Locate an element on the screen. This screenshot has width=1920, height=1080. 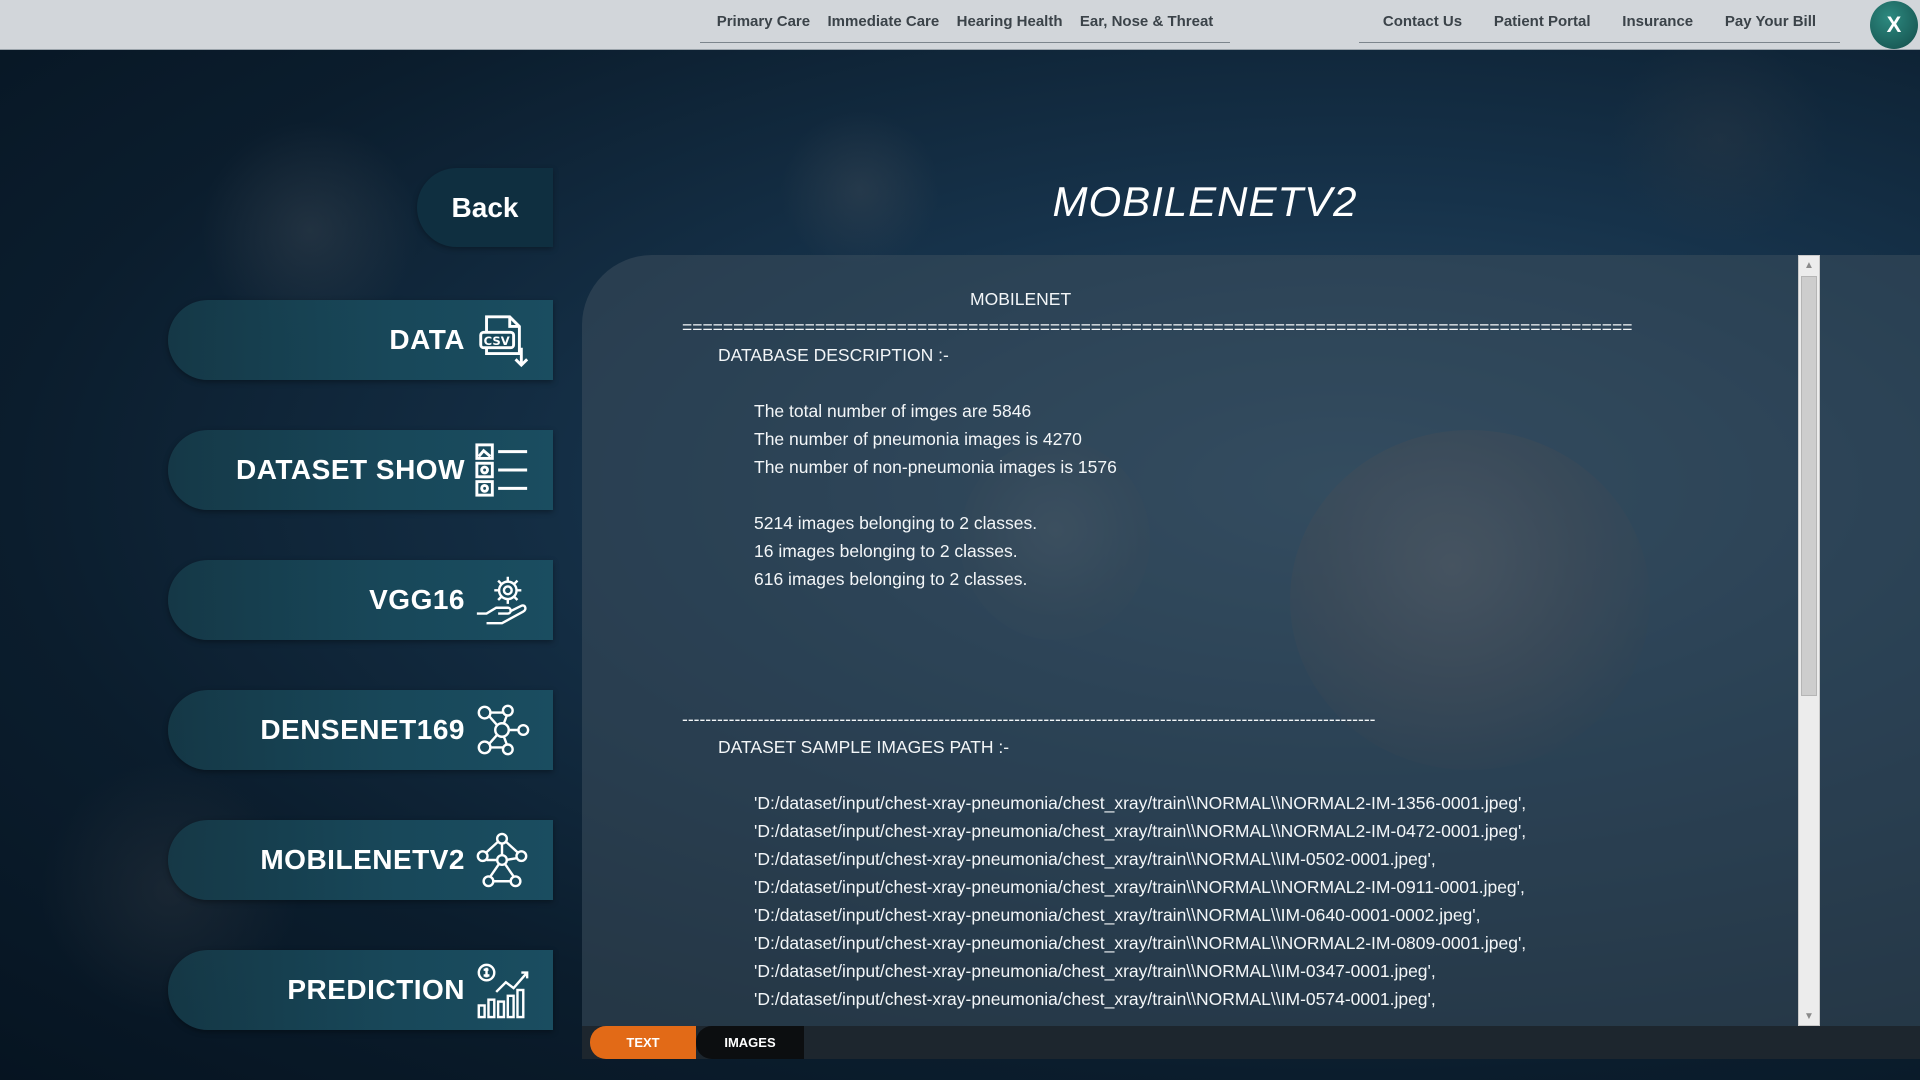
menu-button-vgg16: VGG16 is located at coordinates (360, 600).